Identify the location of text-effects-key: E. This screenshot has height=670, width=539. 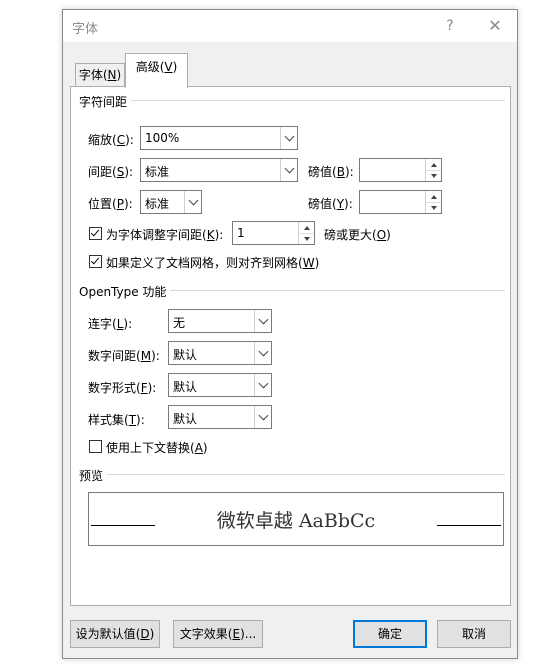
(236, 634).